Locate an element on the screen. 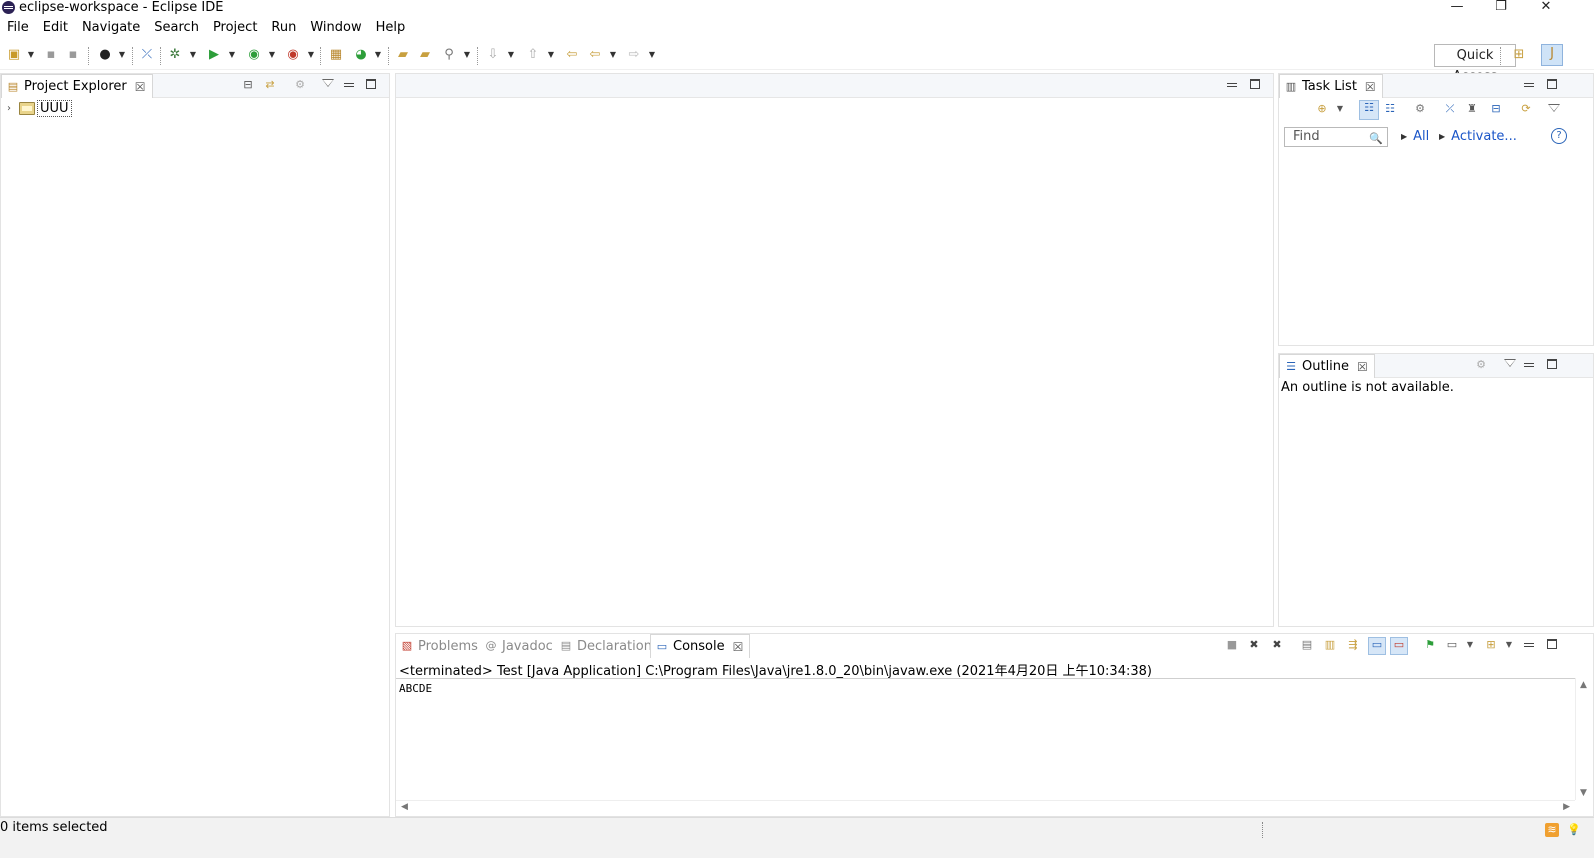 Image resolution: width=1594 pixels, height=858 pixels. menu-window: Window is located at coordinates (335, 28).